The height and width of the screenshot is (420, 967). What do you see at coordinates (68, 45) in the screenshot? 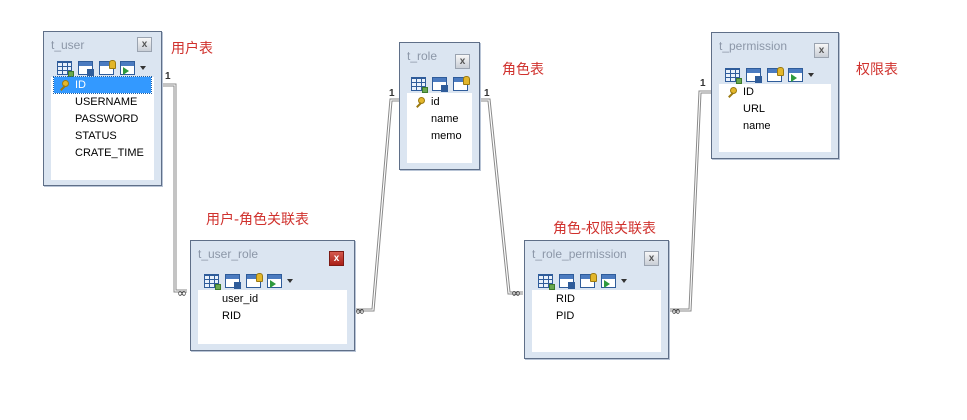
I see `table-title: t_user` at bounding box center [68, 45].